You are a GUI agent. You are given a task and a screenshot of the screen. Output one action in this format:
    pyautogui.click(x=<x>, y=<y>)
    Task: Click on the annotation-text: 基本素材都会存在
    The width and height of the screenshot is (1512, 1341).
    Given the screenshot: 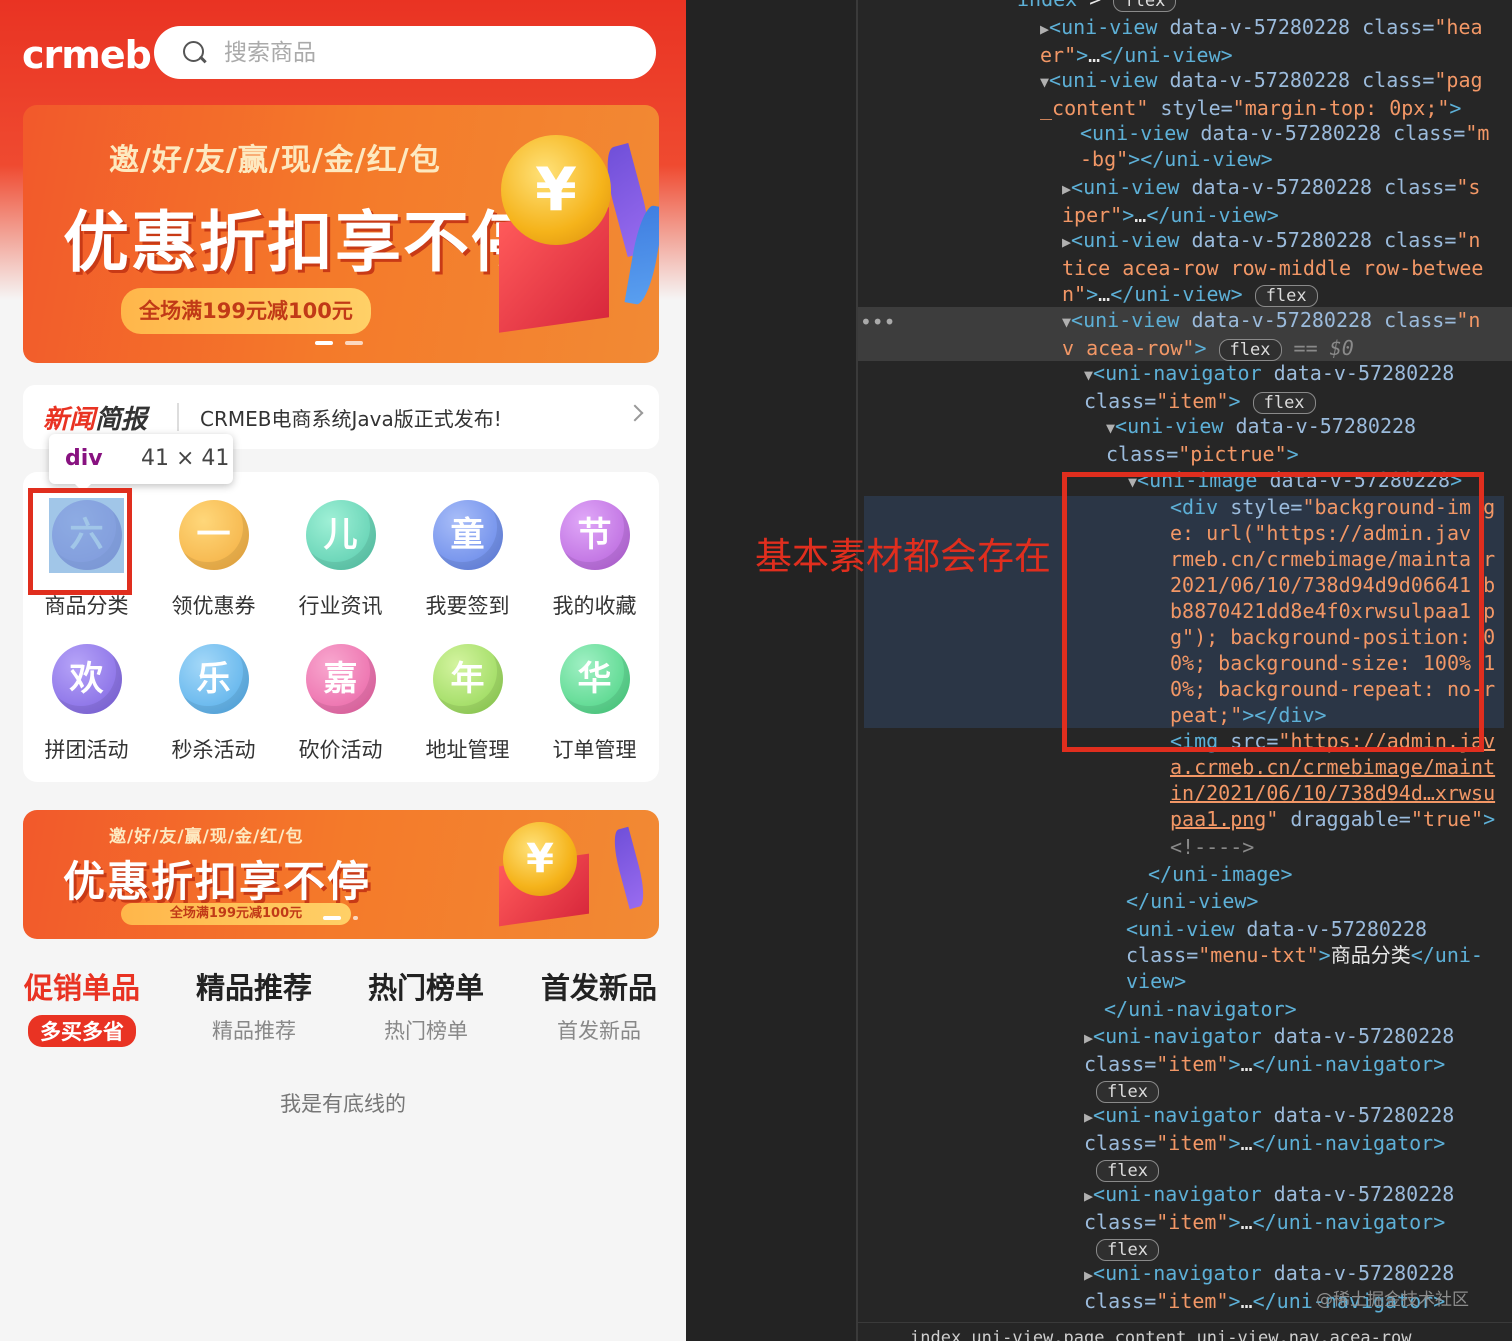 What is the action you would take?
    pyautogui.click(x=903, y=556)
    